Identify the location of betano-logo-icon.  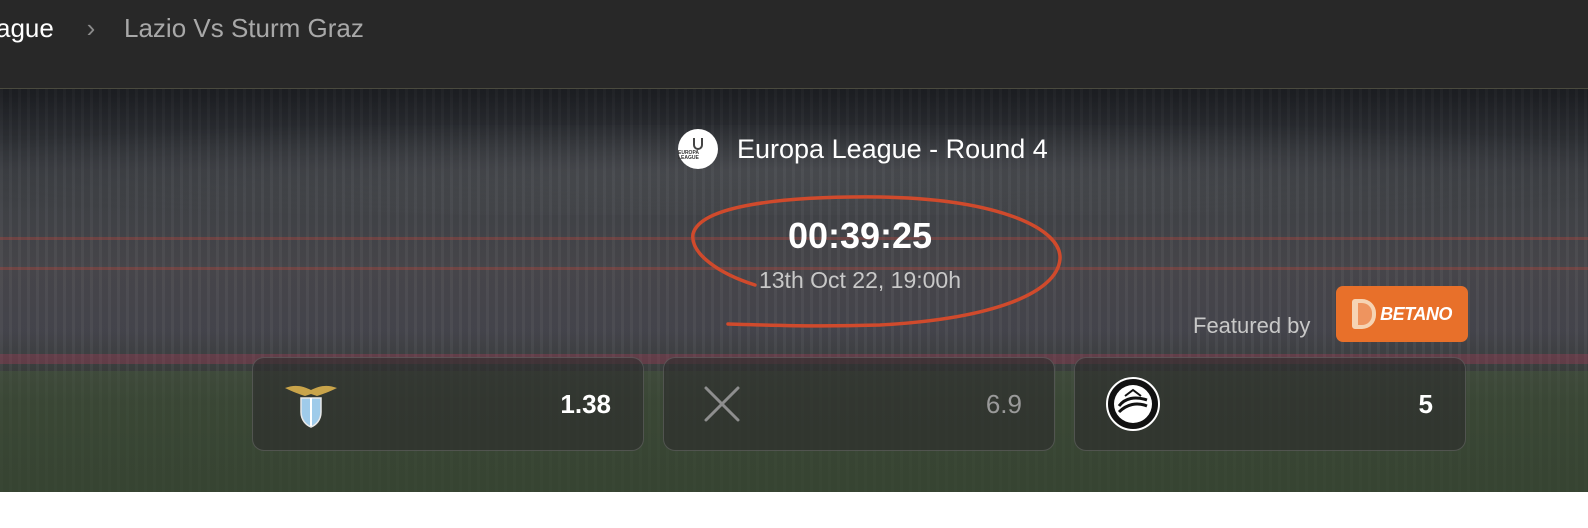
(1364, 314).